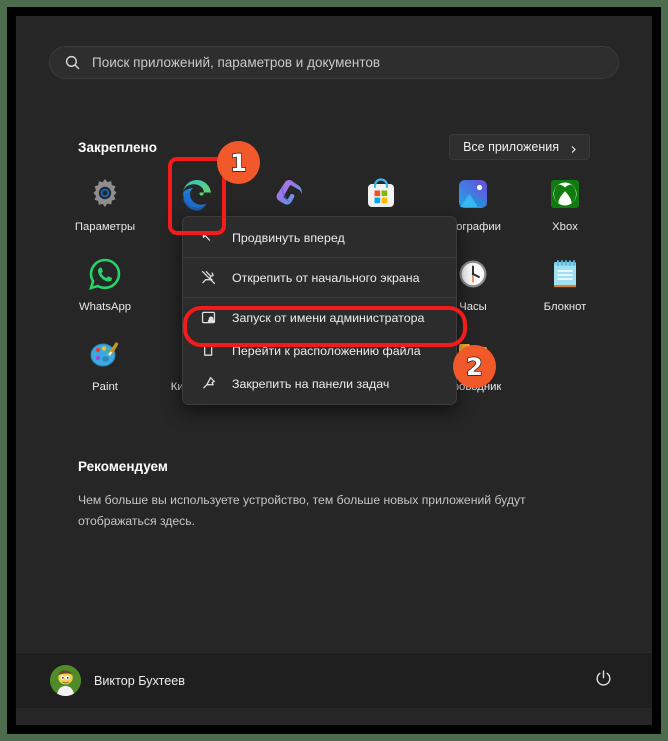 This screenshot has width=668, height=741. What do you see at coordinates (65, 680) in the screenshot?
I see `avatar` at bounding box center [65, 680].